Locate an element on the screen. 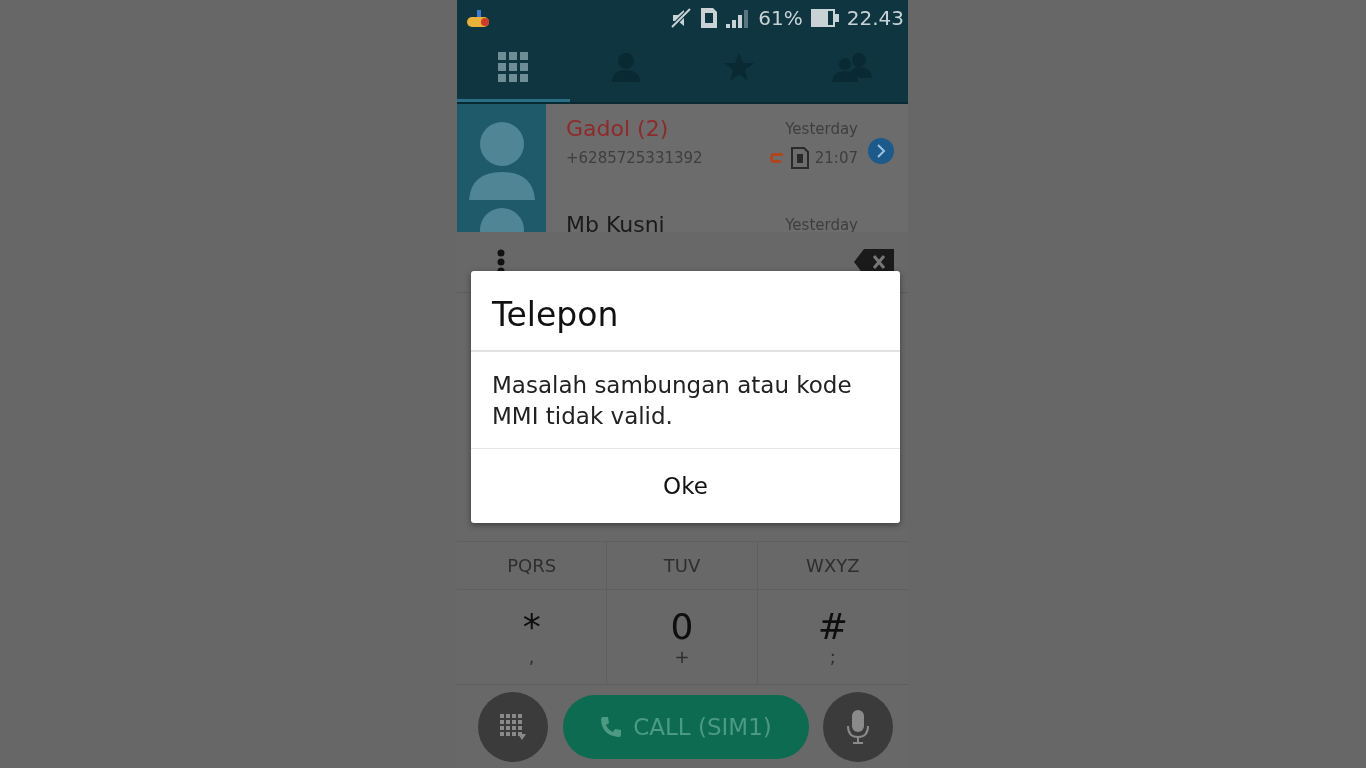  chevron-right-icon is located at coordinates (881, 151).